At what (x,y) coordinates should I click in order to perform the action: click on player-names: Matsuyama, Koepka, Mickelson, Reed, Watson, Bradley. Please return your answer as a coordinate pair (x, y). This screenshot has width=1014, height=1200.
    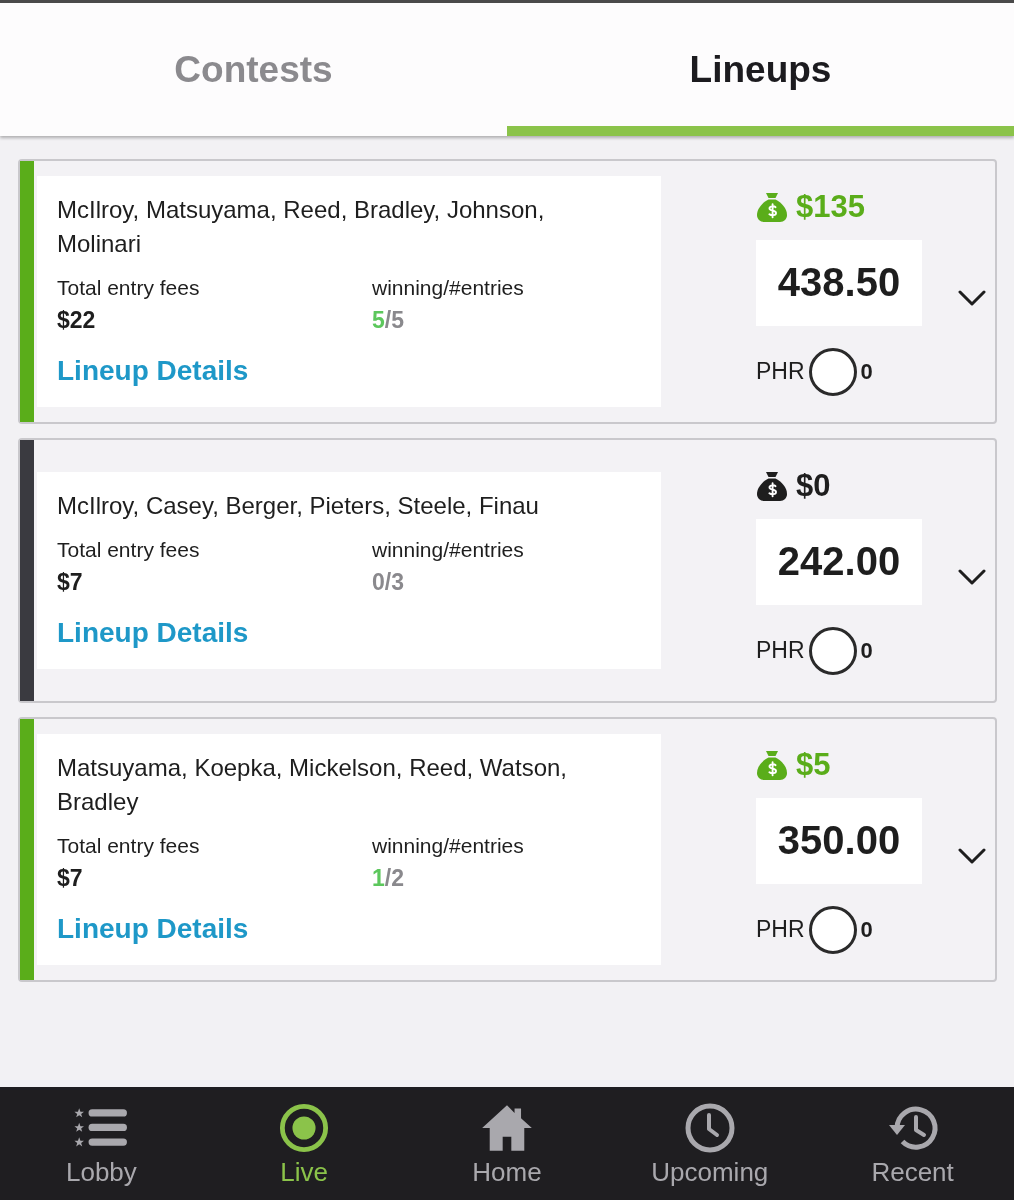
    Looking at the image, I should click on (312, 785).